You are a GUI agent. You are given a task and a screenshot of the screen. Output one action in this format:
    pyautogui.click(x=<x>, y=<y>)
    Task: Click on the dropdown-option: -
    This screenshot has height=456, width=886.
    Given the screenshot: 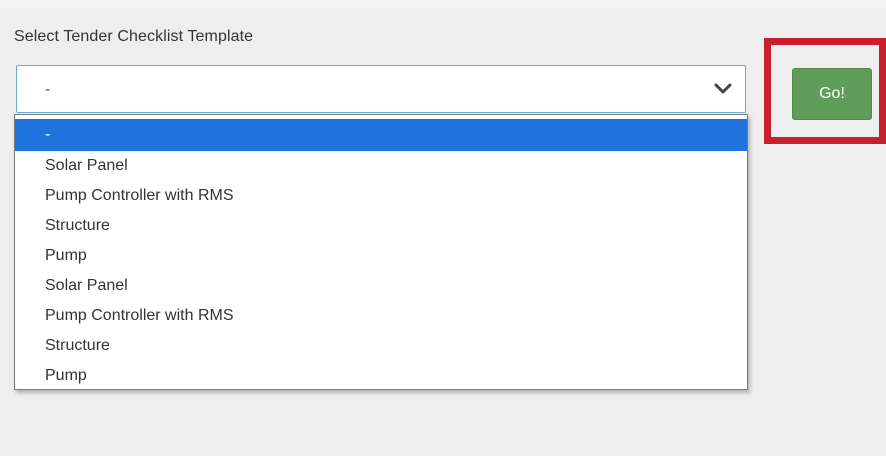 What is the action you would take?
    pyautogui.click(x=381, y=135)
    